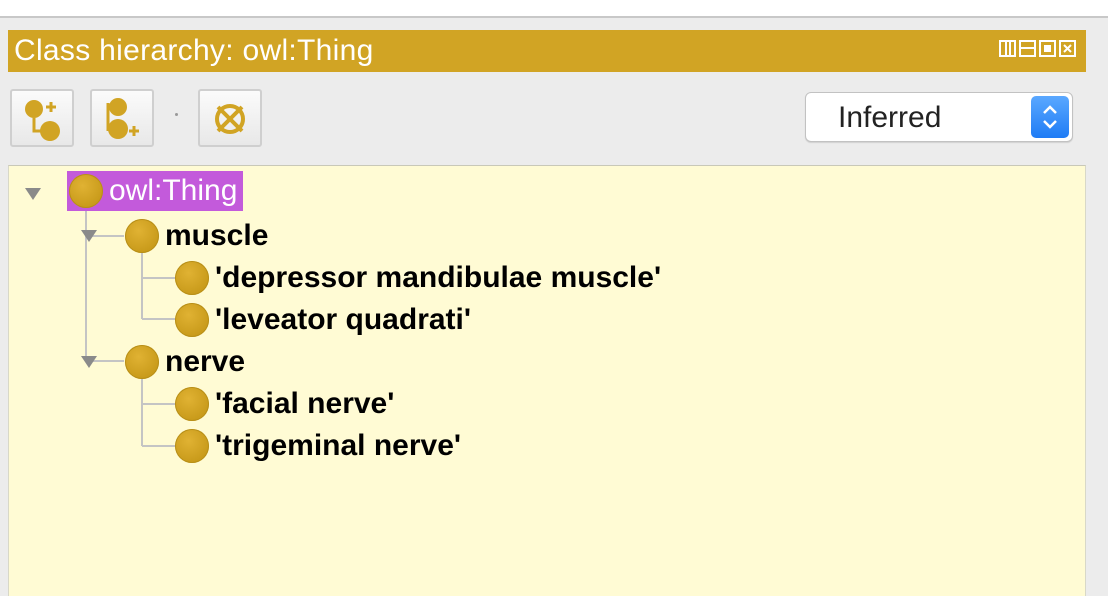 The height and width of the screenshot is (596, 1108). What do you see at coordinates (1007, 48) in the screenshot?
I see `columns-icon` at bounding box center [1007, 48].